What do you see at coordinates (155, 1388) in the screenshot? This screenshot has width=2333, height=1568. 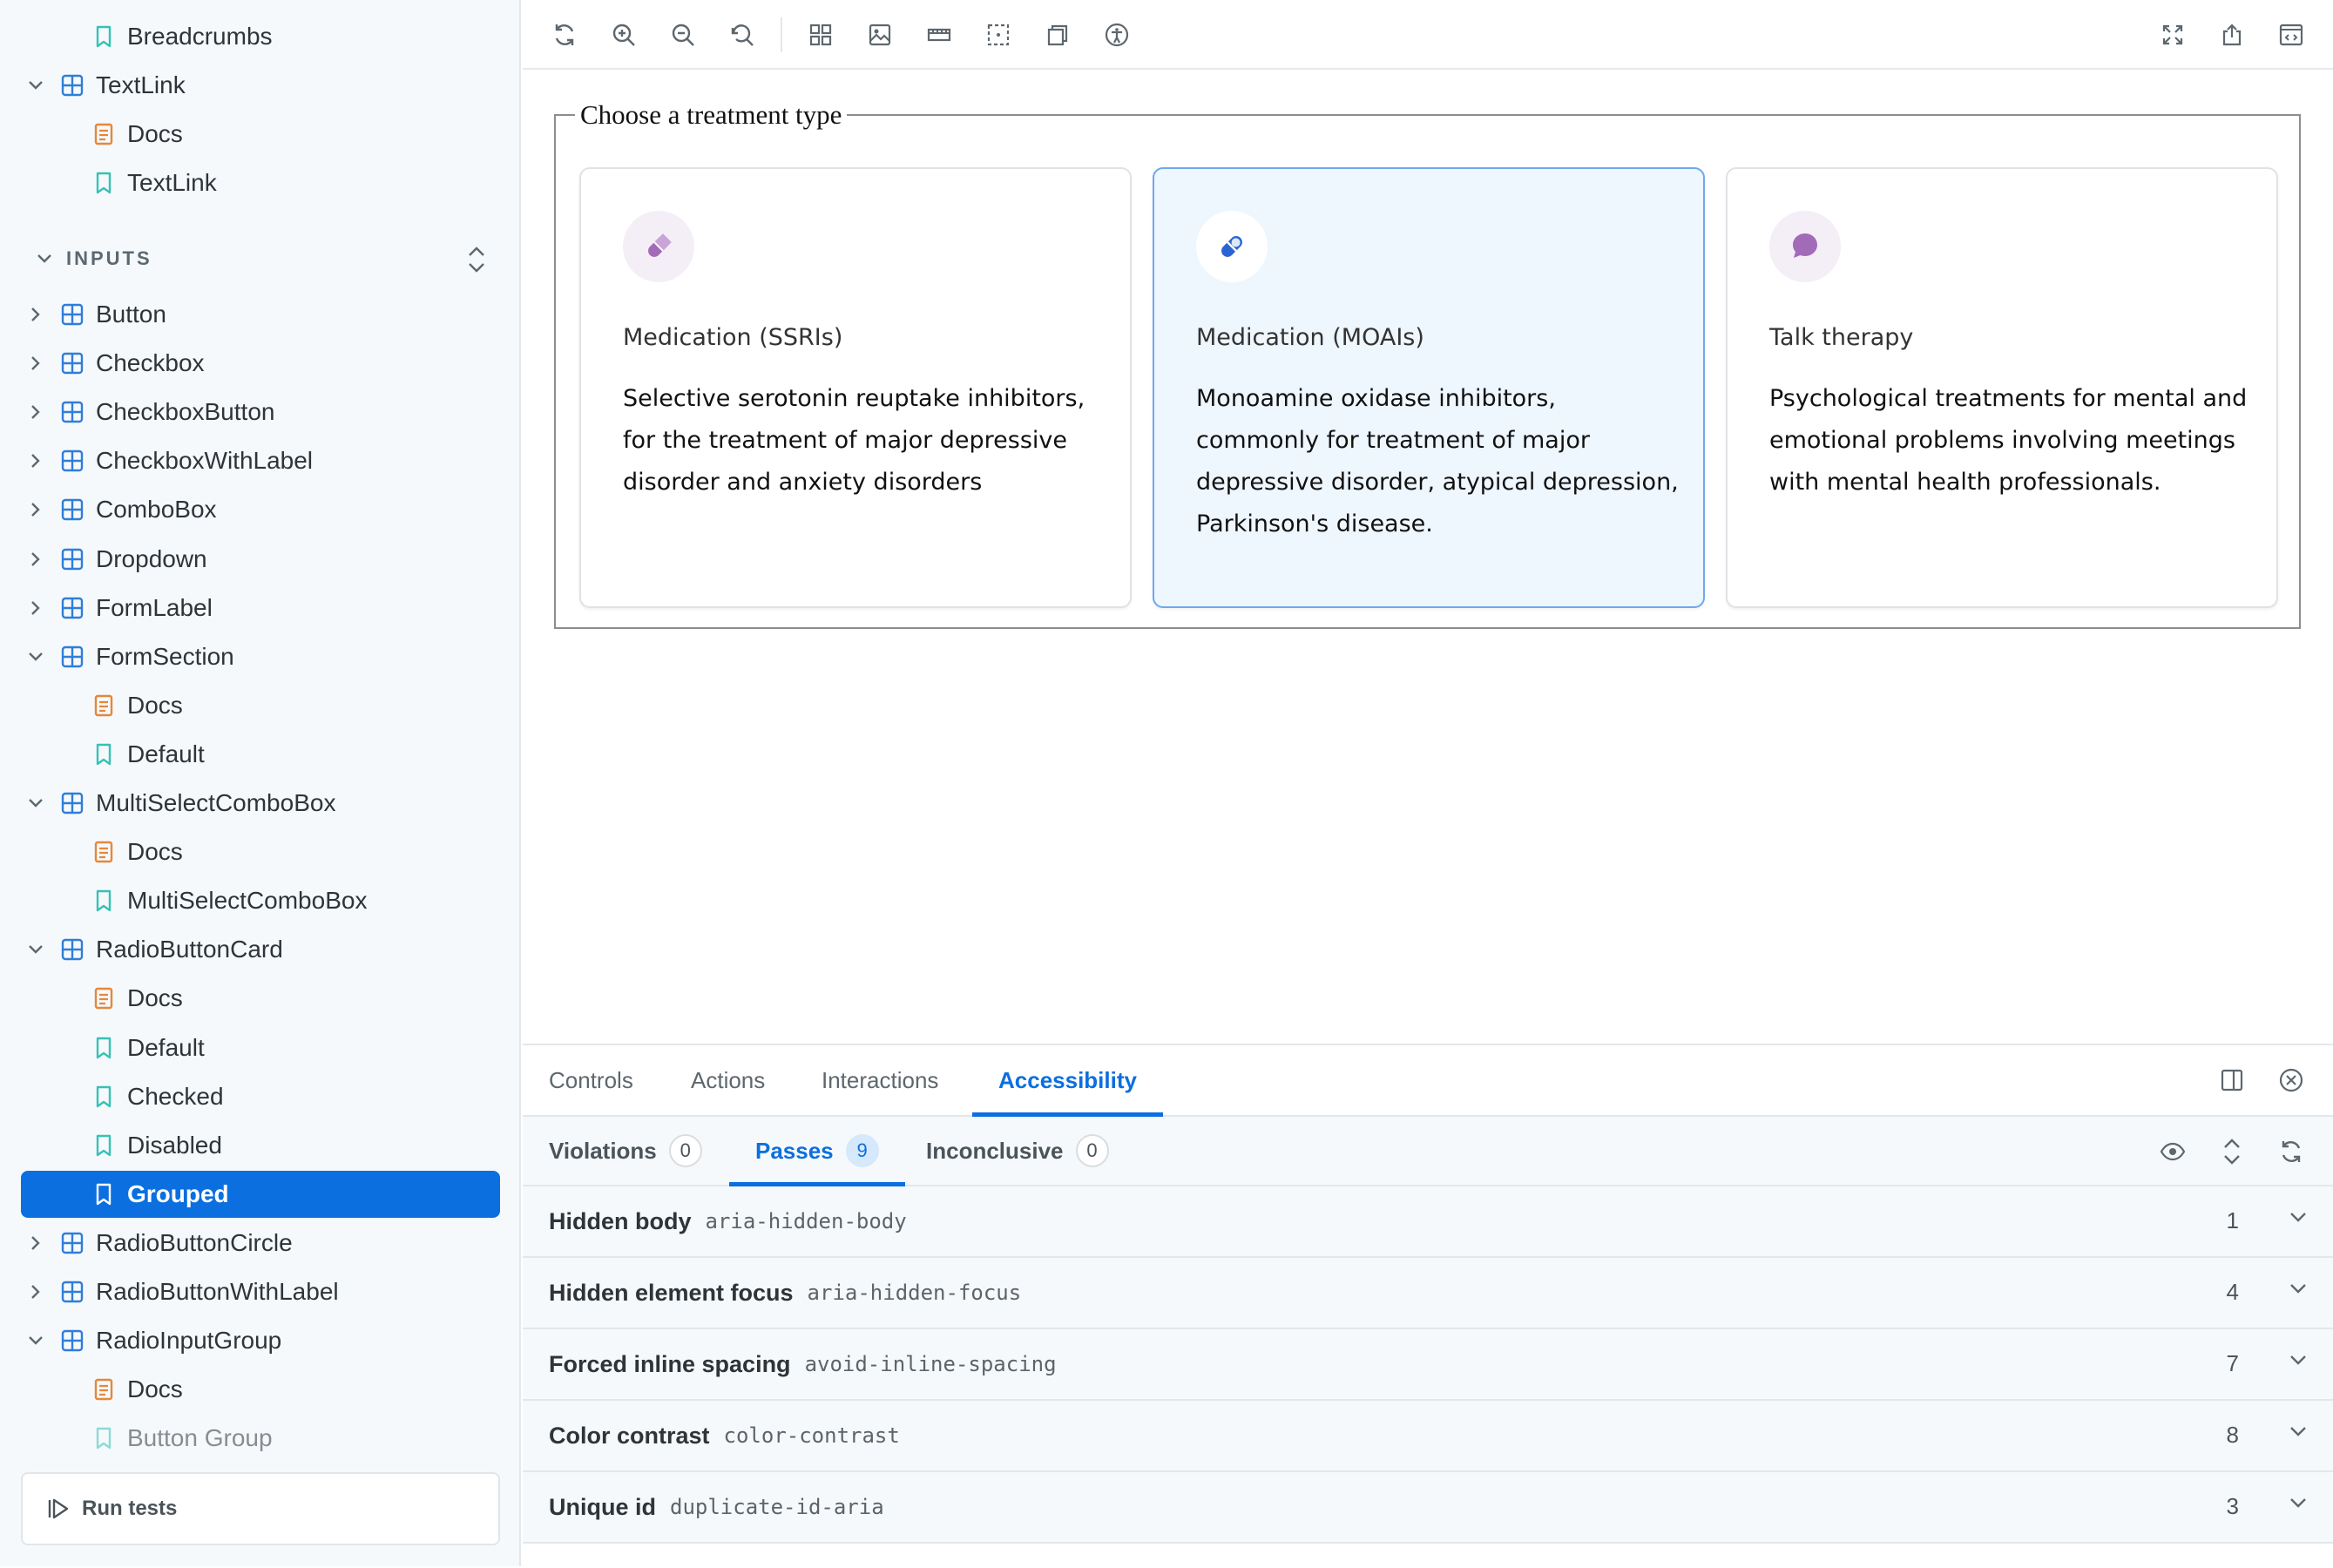 I see `sidebar-item-label: Docs` at bounding box center [155, 1388].